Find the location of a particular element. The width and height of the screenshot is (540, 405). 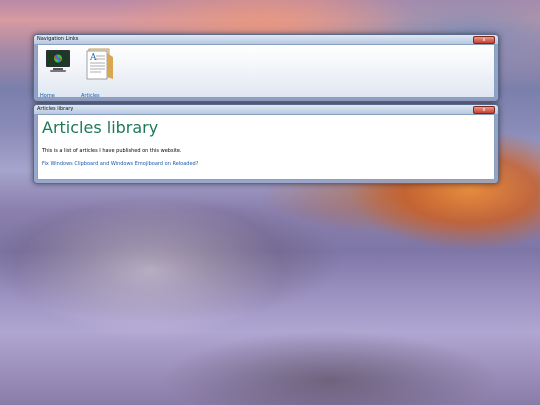

monitor-icon is located at coordinates (58, 61).